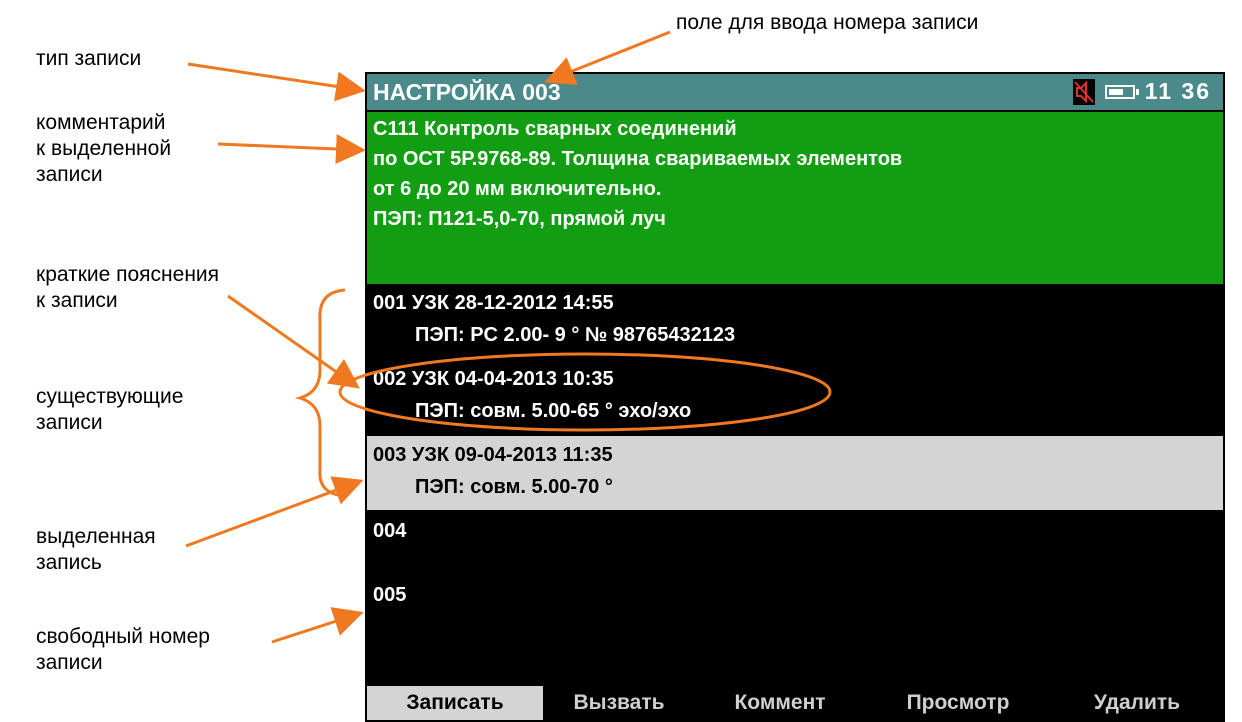 Image resolution: width=1242 pixels, height=722 pixels. I want to click on arrow-record-number, so click(607, 58).